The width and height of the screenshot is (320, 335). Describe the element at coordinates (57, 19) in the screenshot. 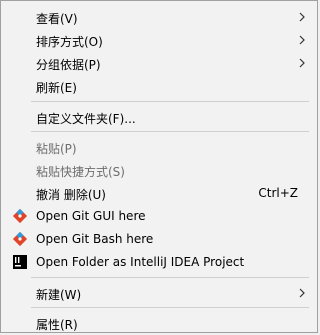

I see `menu-item-view-label: 查看(V)` at that location.